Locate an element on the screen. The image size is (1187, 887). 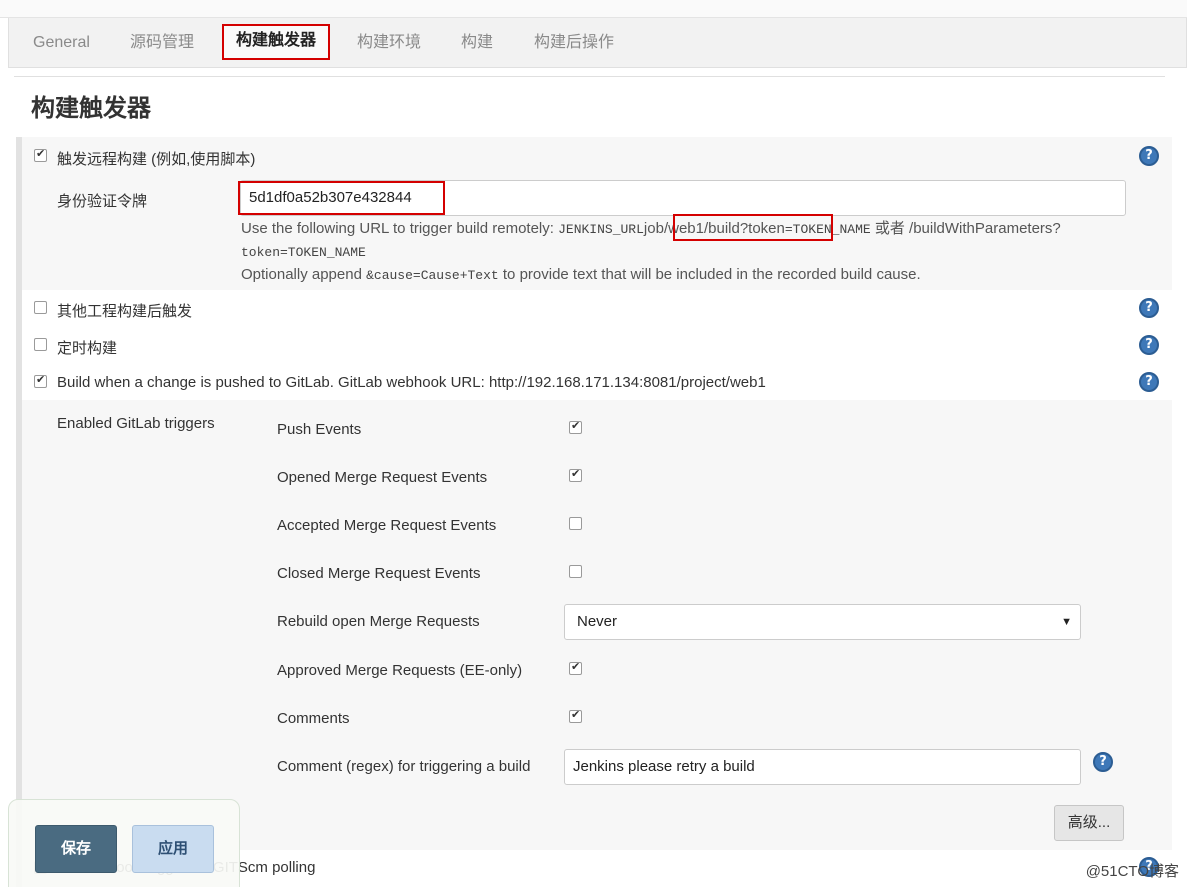
push-events-label: Push Events is located at coordinates (319, 429).